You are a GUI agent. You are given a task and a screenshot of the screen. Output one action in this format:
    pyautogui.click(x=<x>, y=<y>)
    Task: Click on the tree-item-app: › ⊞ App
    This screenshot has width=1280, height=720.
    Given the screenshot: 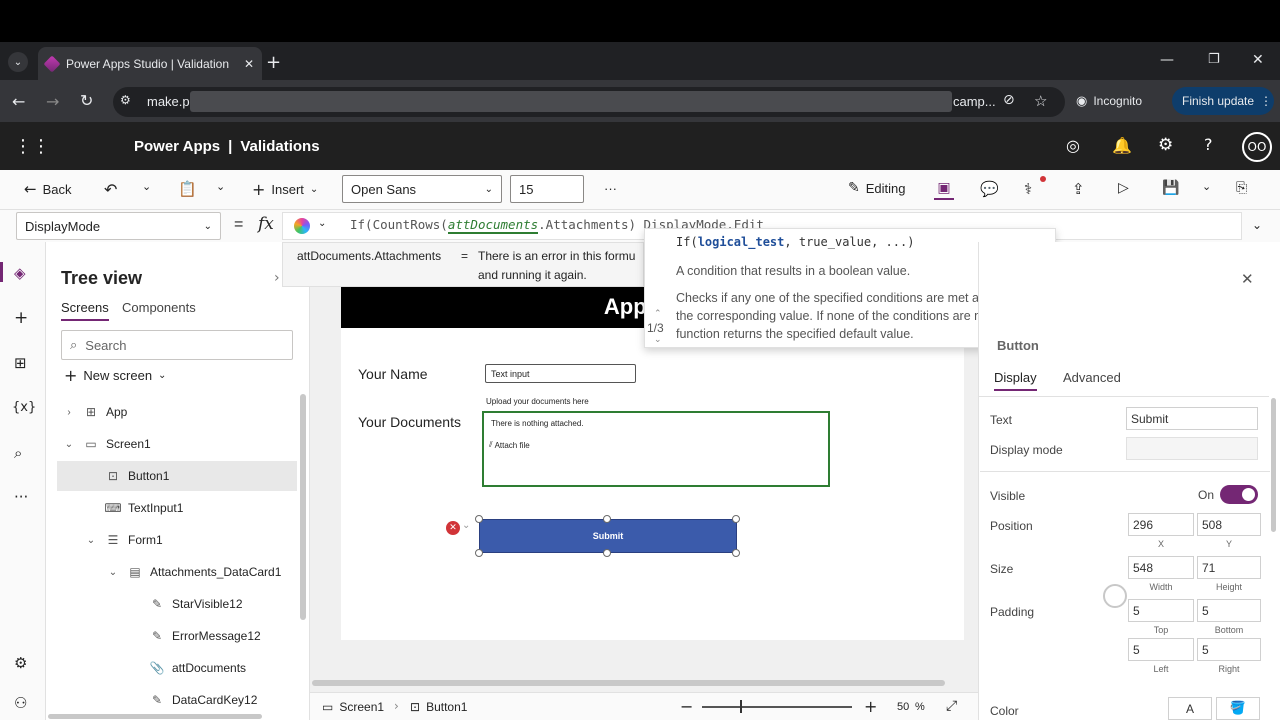 What is the action you would take?
    pyautogui.click(x=172, y=412)
    